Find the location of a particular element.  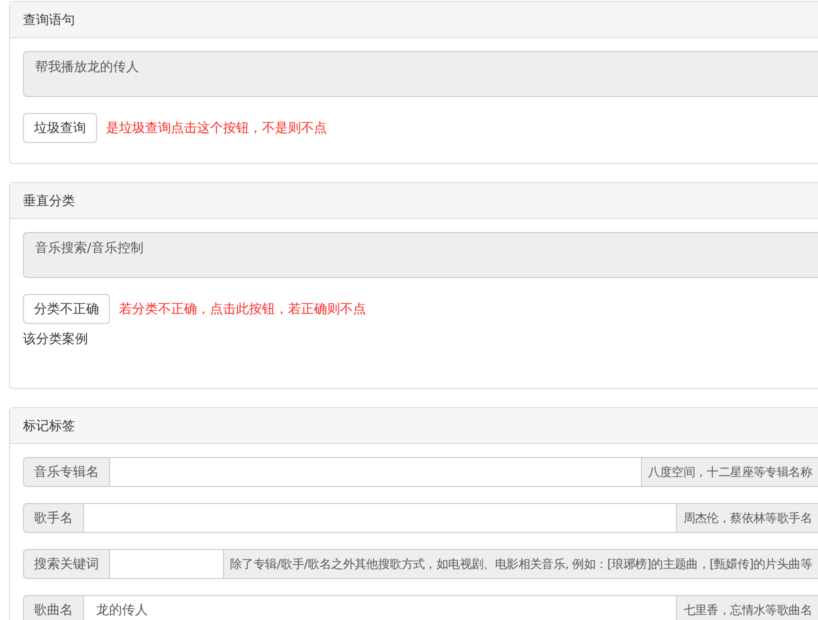

panel-title: 标记标签 is located at coordinates (414, 426).